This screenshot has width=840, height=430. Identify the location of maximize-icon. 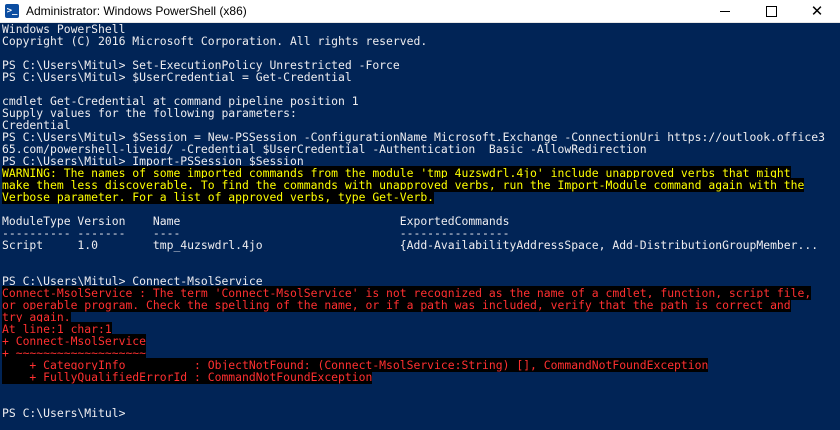
(771, 11).